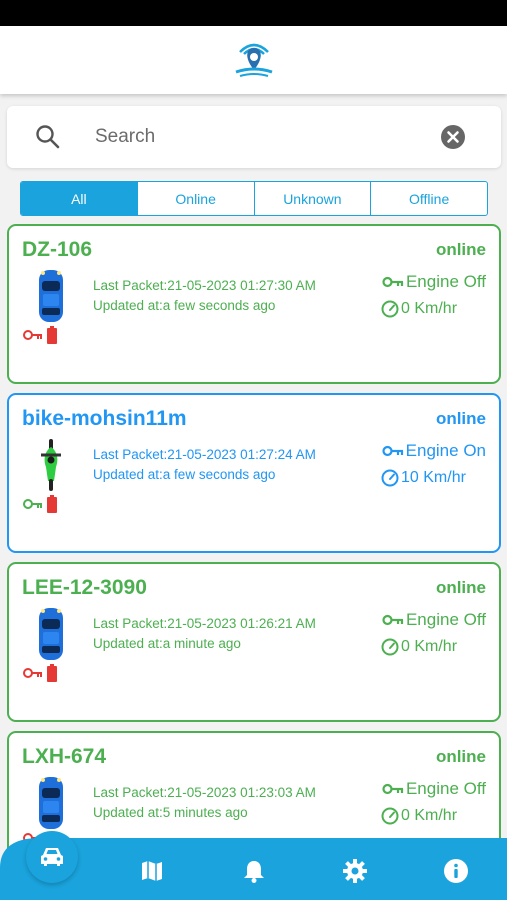 The image size is (507, 900). Describe the element at coordinates (204, 285) in the screenshot. I see `last-packet-text: Last Packet:21-05-2023 01:27:30 AM` at that location.